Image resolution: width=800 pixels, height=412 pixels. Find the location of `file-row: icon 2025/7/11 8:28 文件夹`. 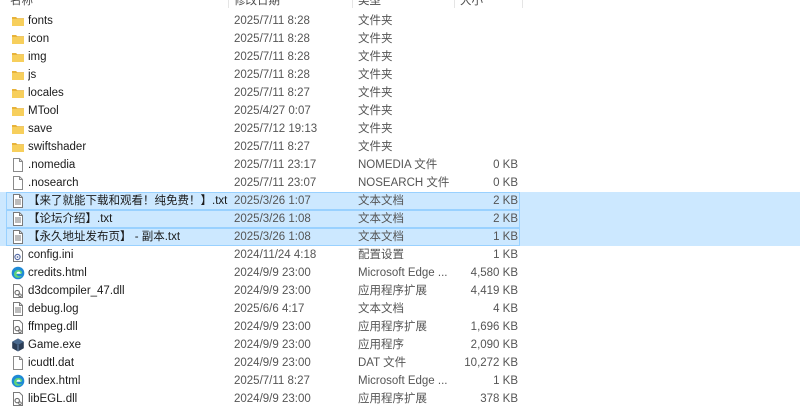

file-row: icon 2025/7/11 8:28 文件夹 is located at coordinates (400, 39).